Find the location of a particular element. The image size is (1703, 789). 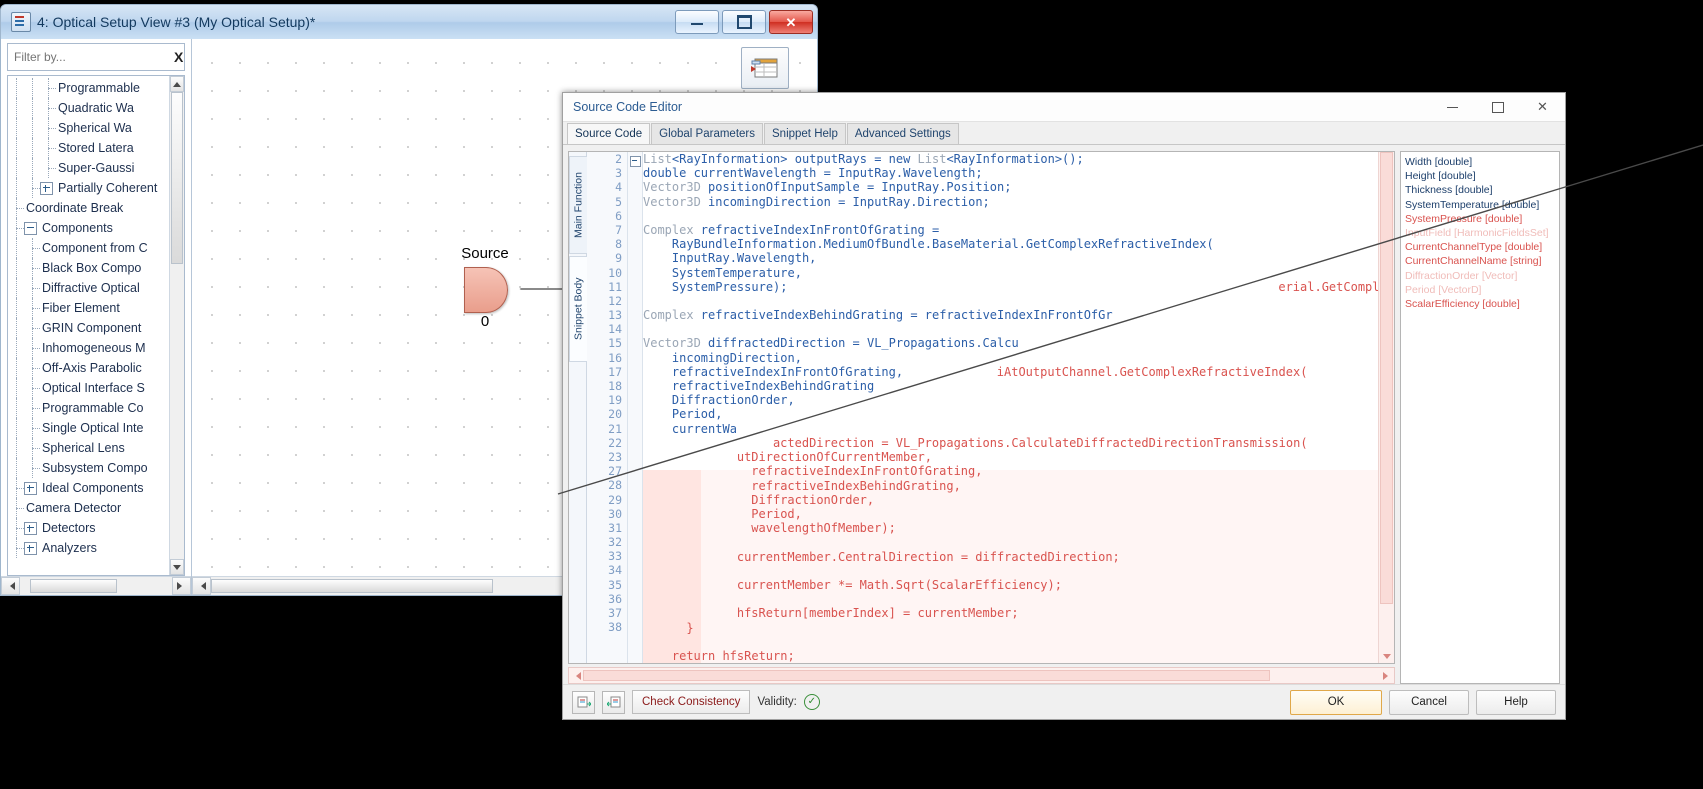

catalog-scrollbar-horizontal is located at coordinates (96, 585).